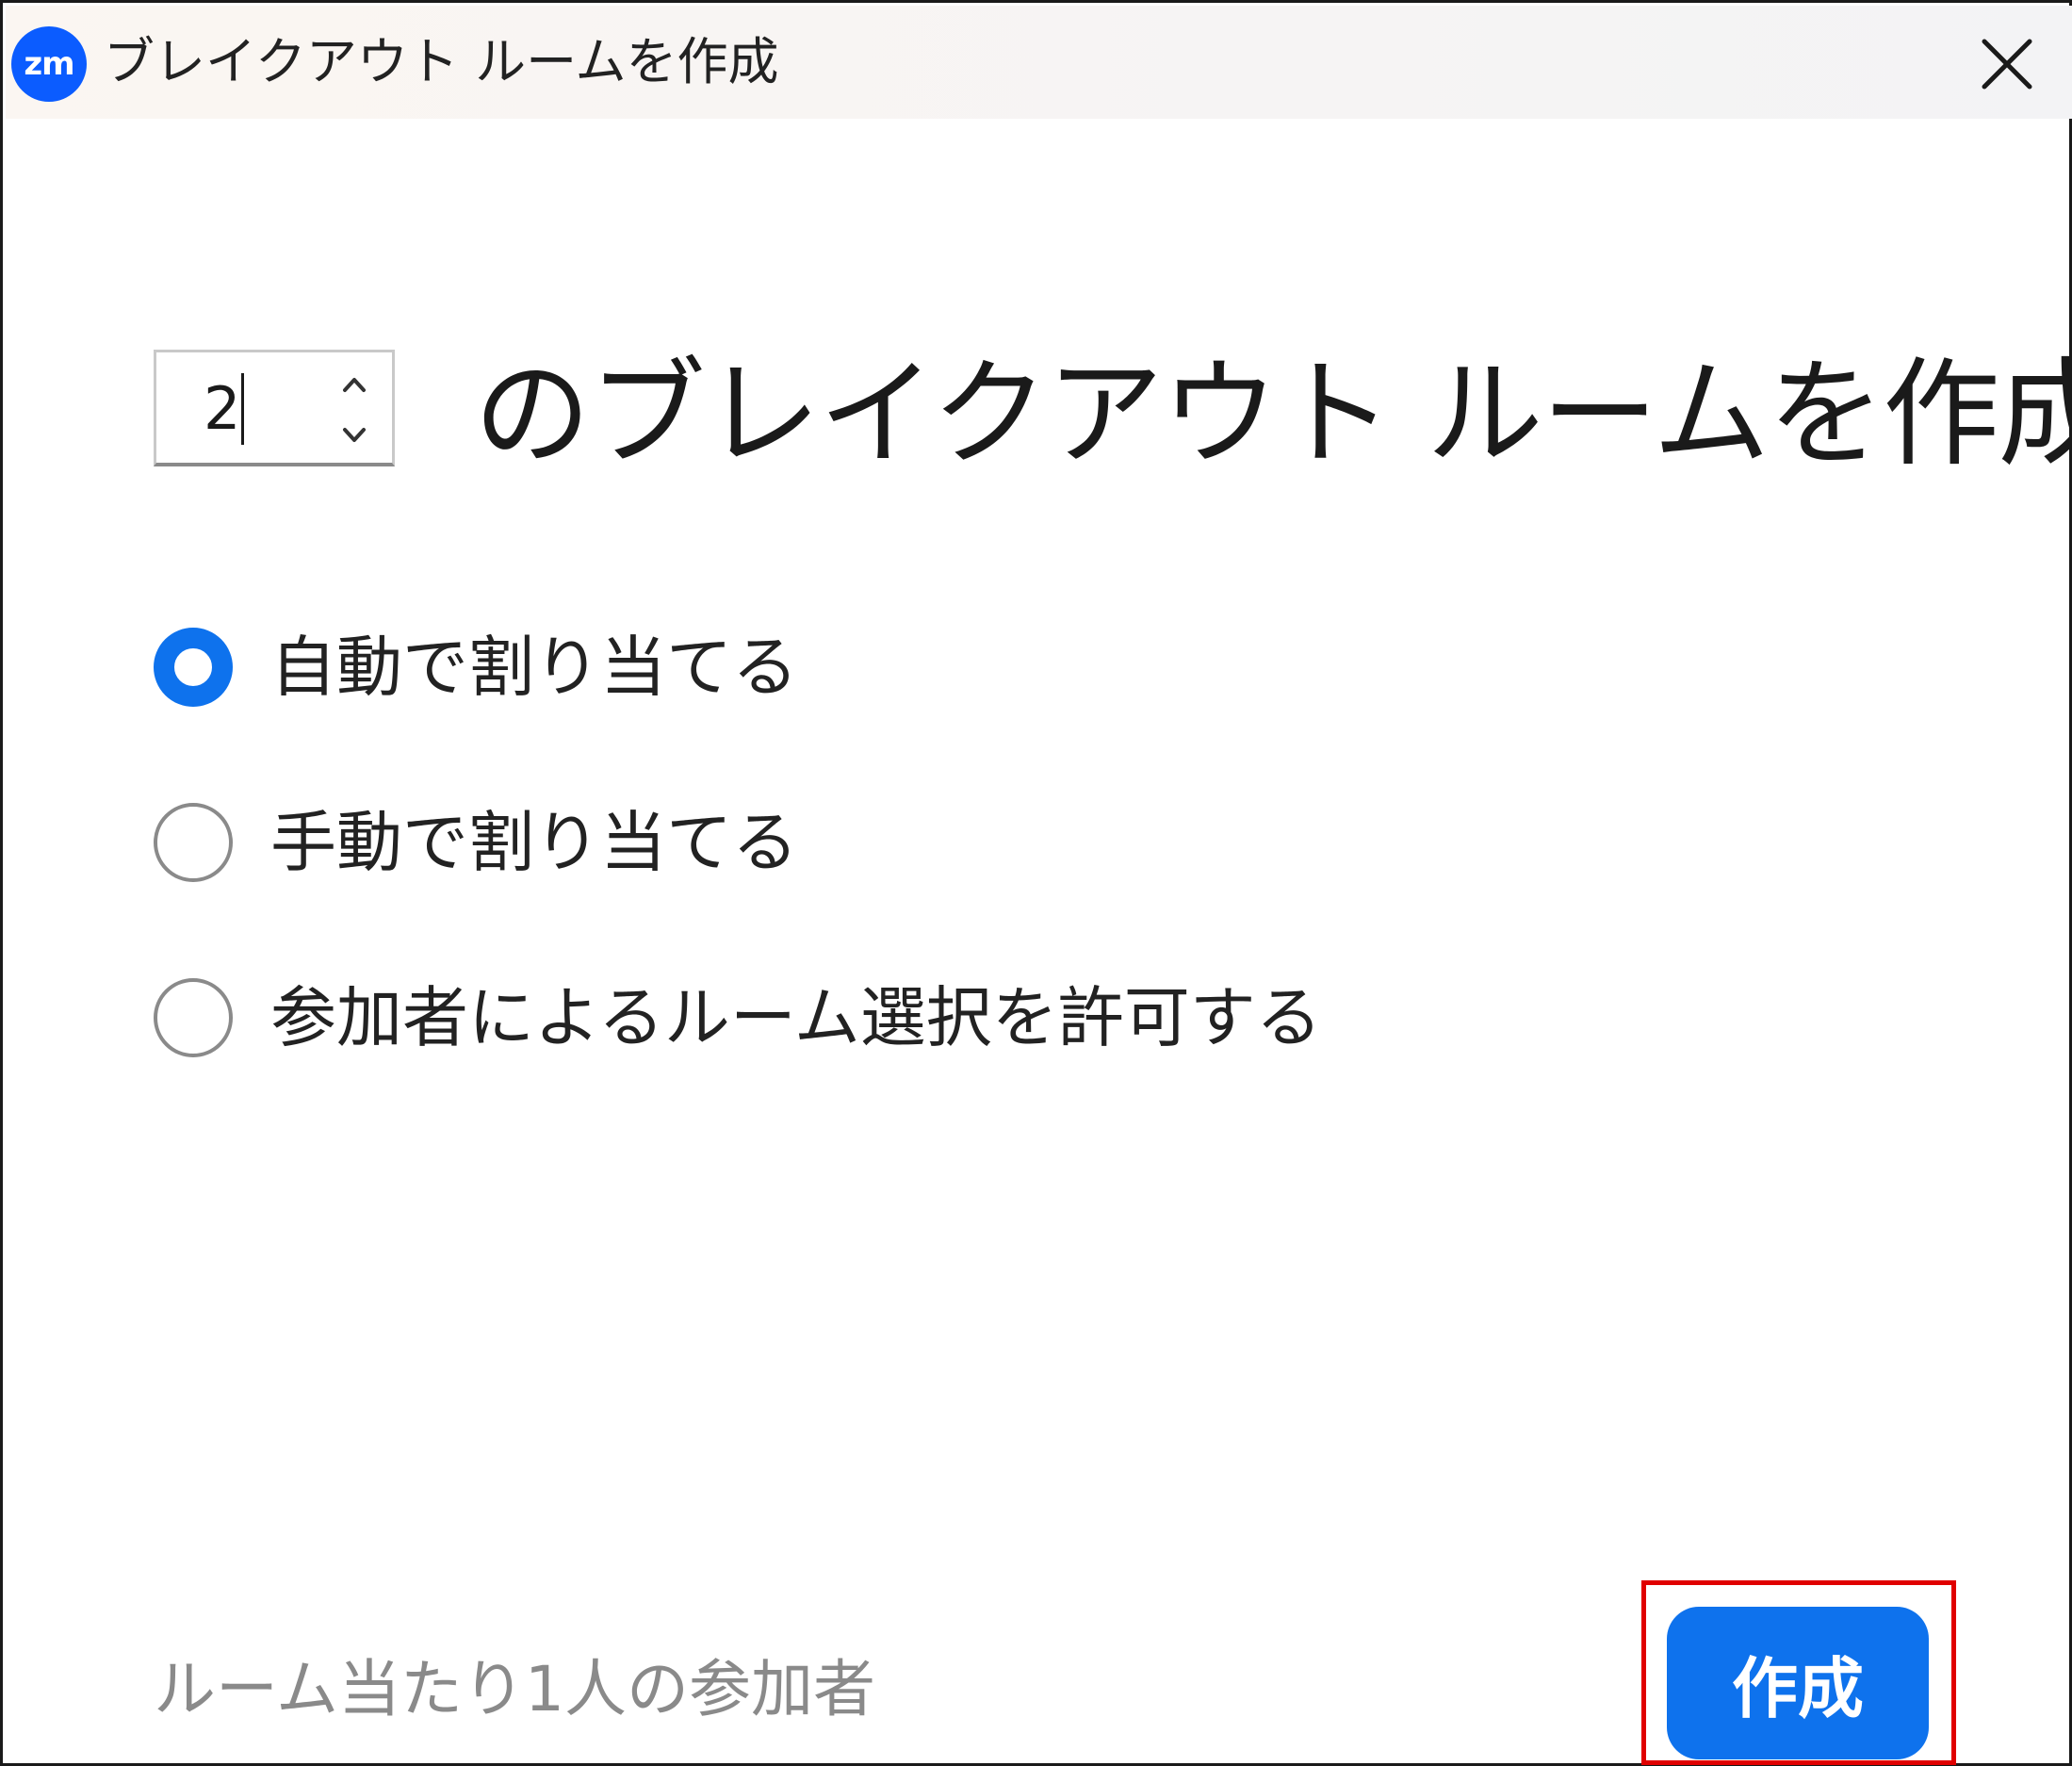  I want to click on radio-manual-assign: 手動で割り当てる, so click(476, 843).